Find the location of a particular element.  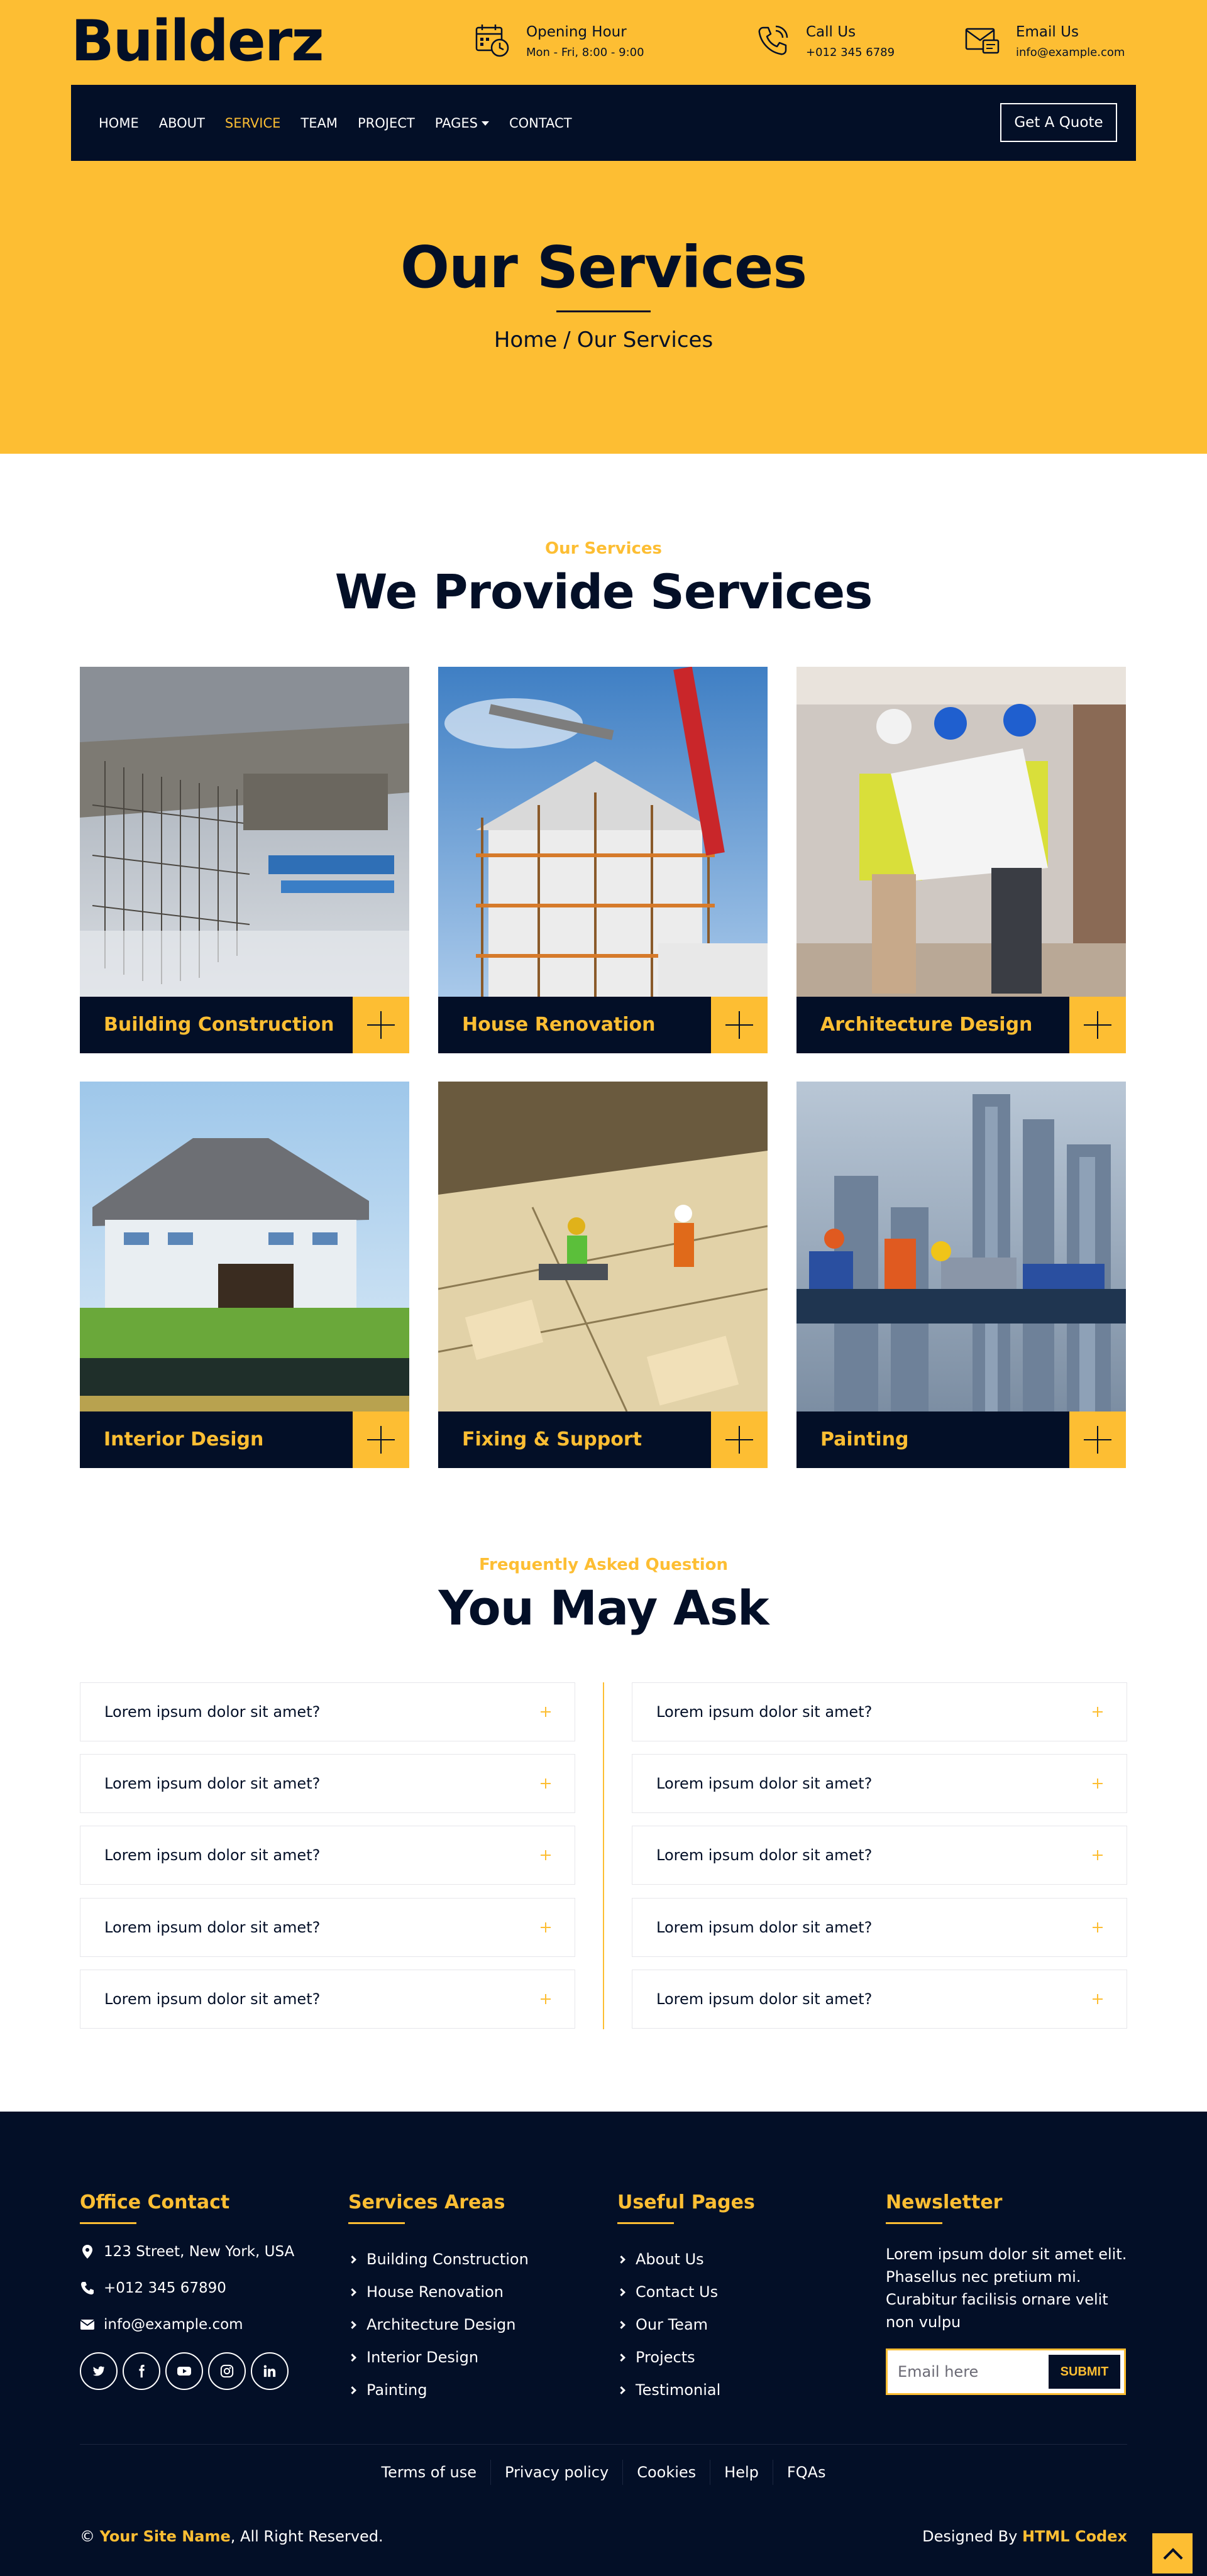

breadcrumb: Home / Our Services is located at coordinates (603, 340).